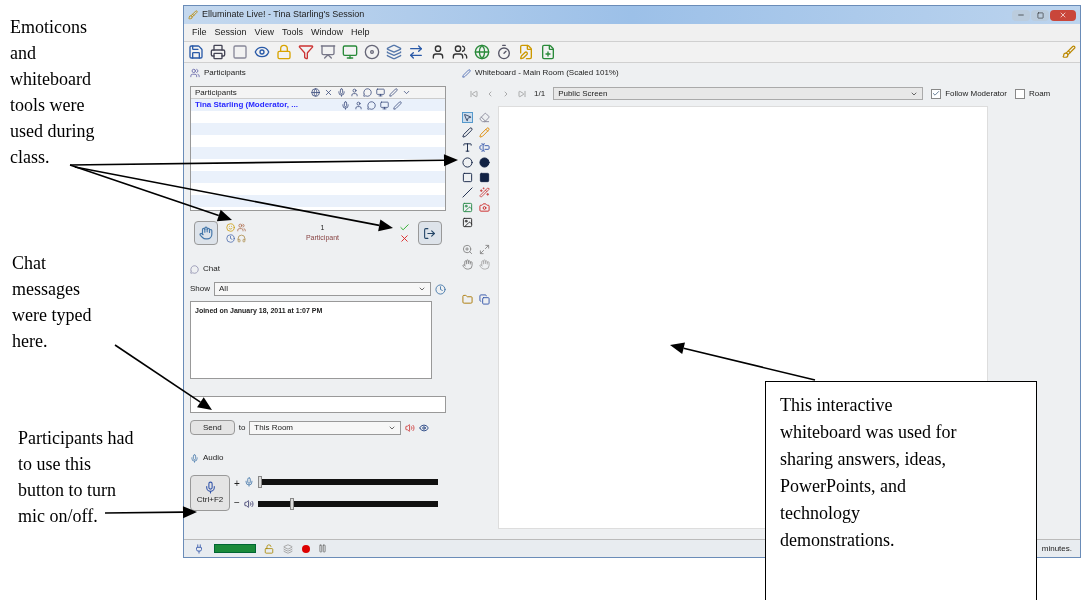 This screenshot has height=600, width=1081. Describe the element at coordinates (264, 32) in the screenshot. I see `menu-item: View` at that location.